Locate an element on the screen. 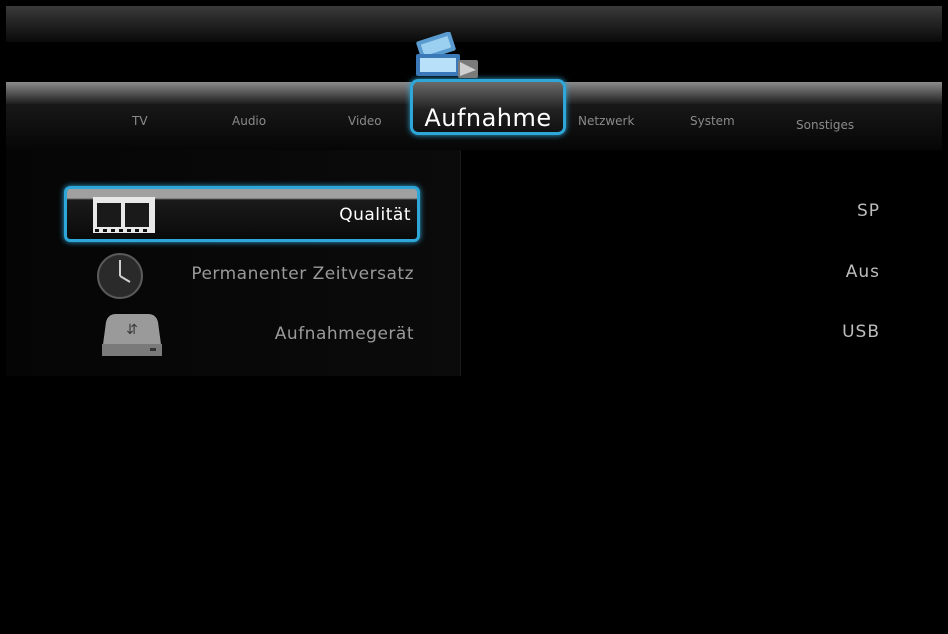 This screenshot has height=634, width=948. setting-row-qualitaet: Qualität is located at coordinates (242, 214).